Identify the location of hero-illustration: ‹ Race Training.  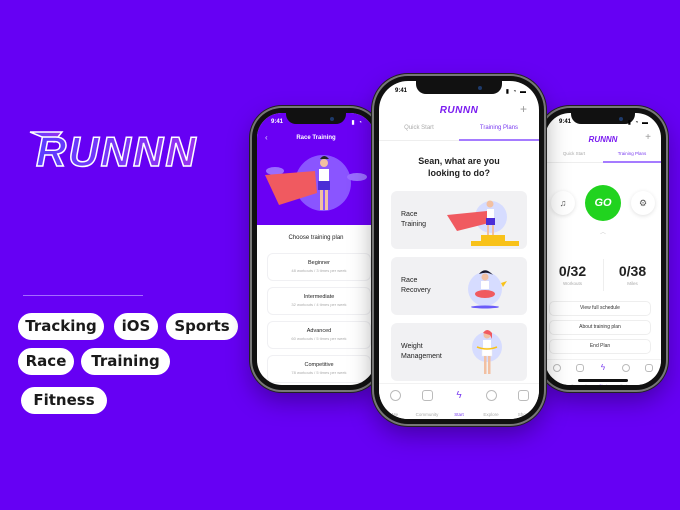
(316, 169).